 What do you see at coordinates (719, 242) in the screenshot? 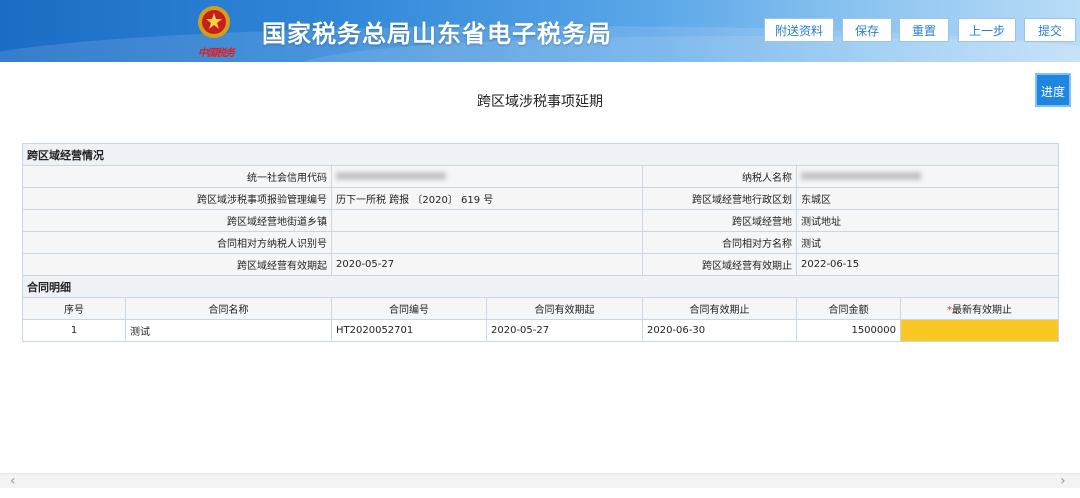
I see `label-counterparty-name: 合同相对方名称` at bounding box center [719, 242].